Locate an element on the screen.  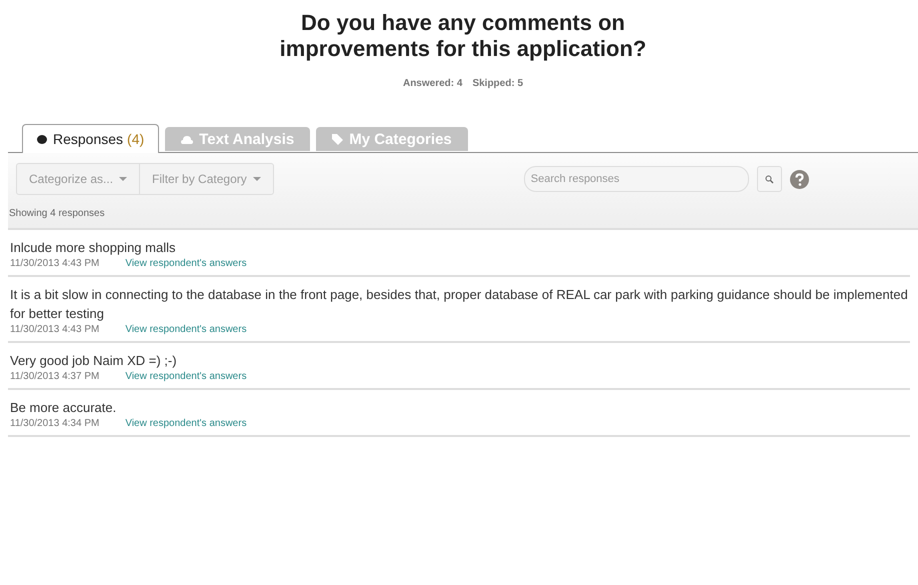
stat: Skipped: 5 is located at coordinates (498, 83).